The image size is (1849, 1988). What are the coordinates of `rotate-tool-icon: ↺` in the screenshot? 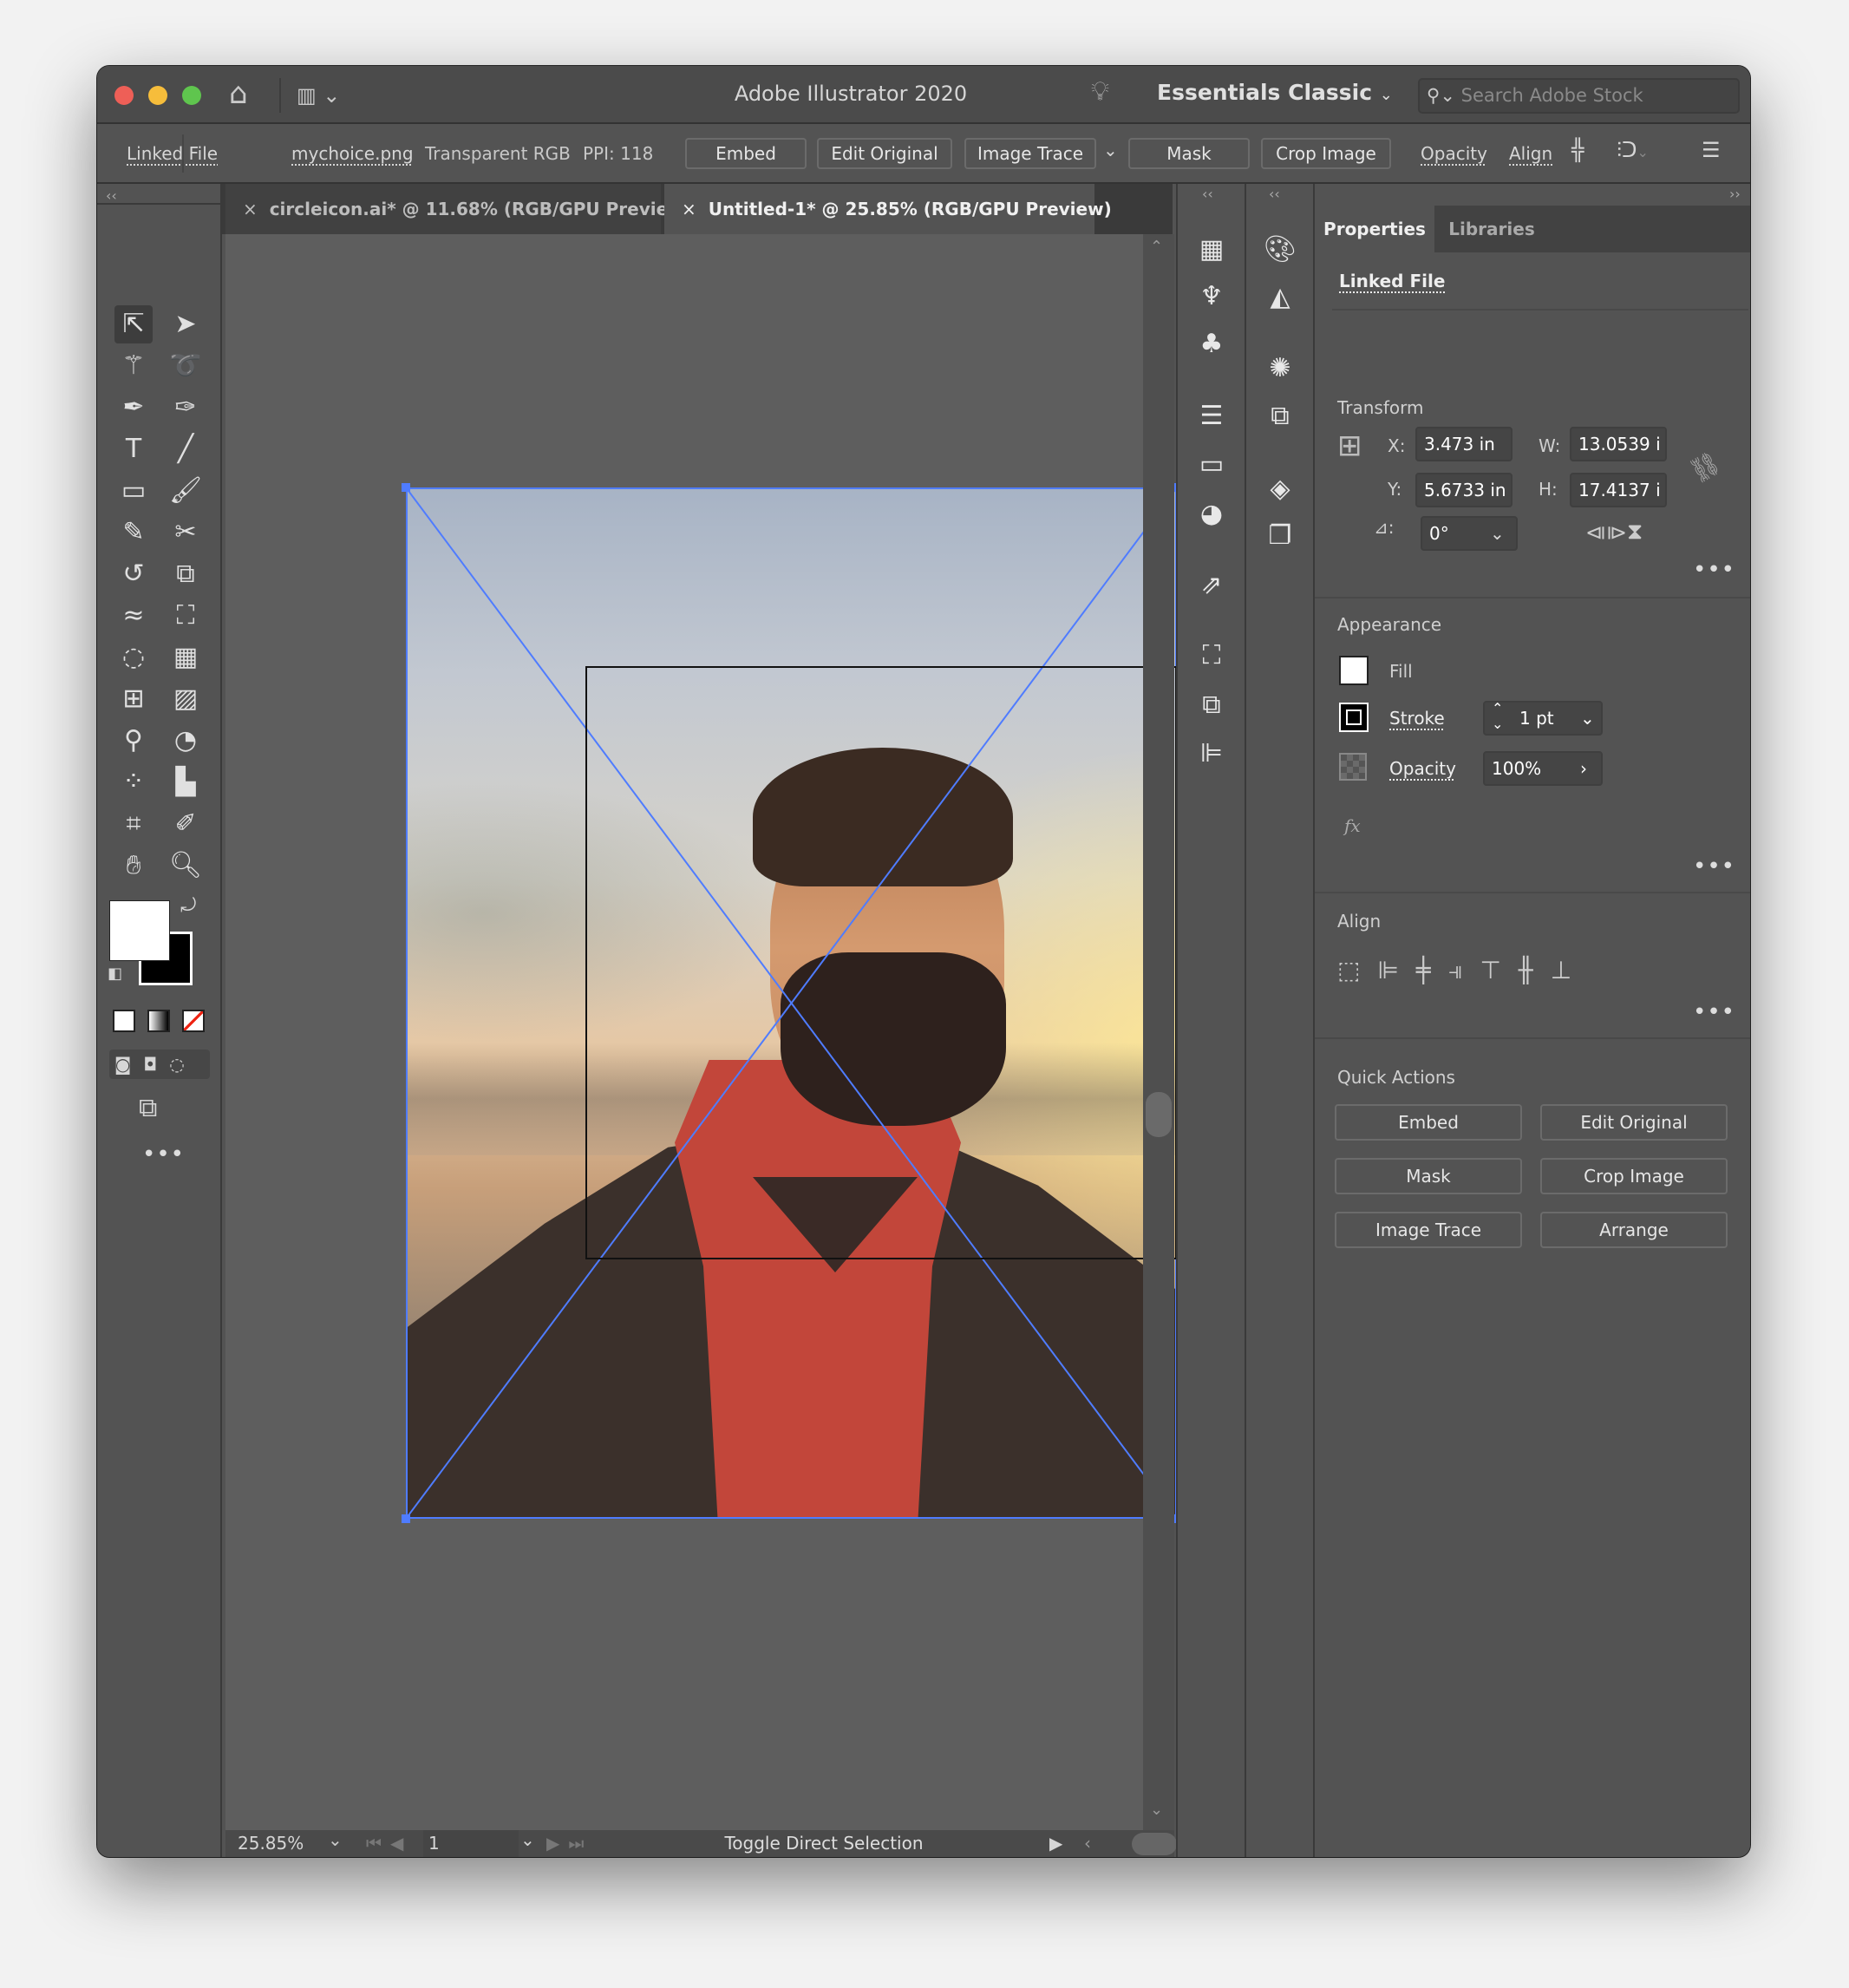 It's located at (133, 574).